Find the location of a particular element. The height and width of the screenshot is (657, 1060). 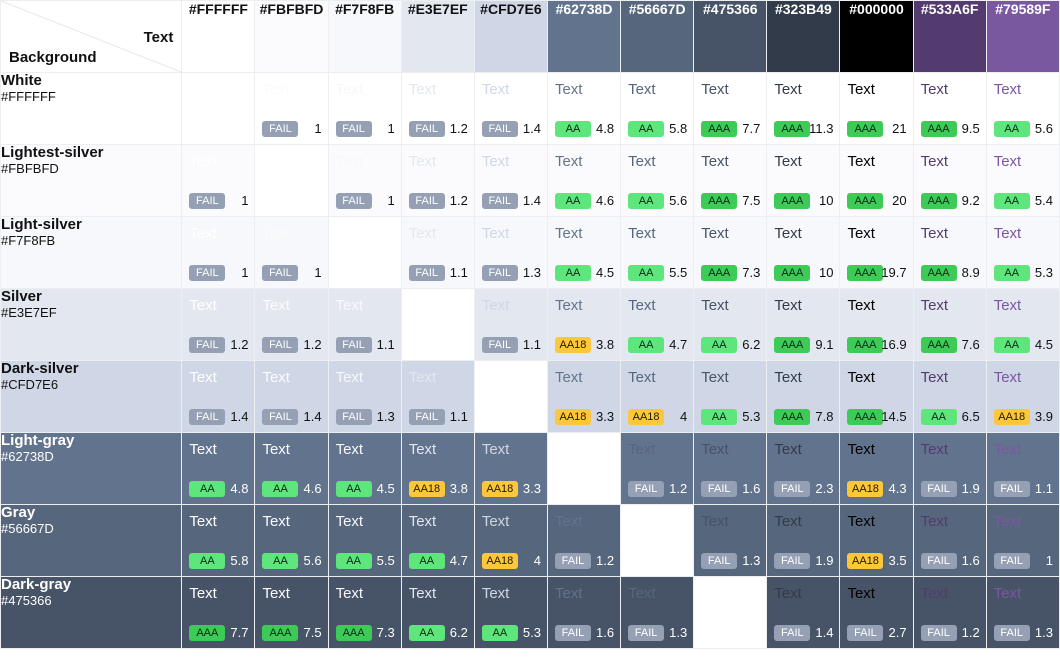

row-header: Gray #56667D is located at coordinates (91, 540).